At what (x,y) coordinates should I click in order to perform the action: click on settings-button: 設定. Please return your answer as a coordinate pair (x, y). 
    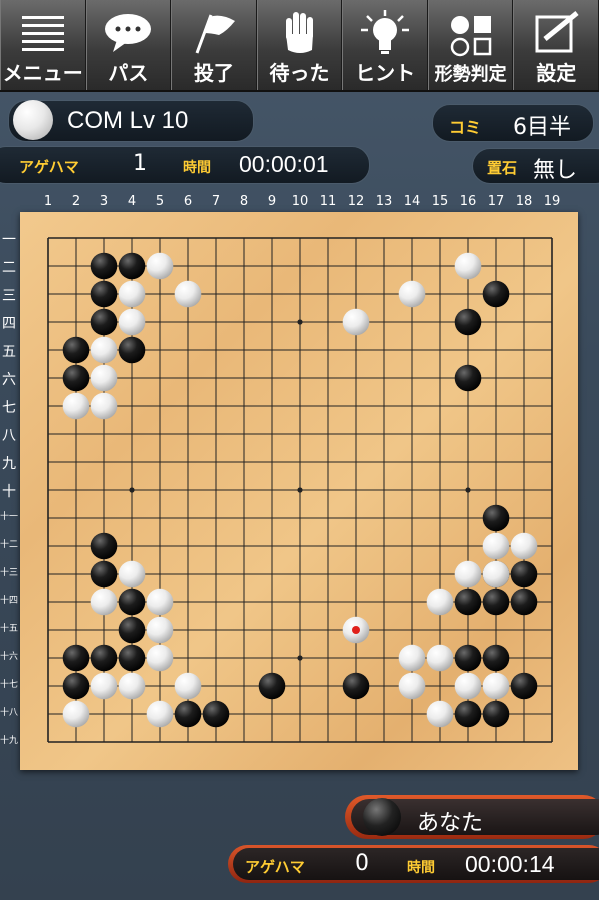
    Looking at the image, I should click on (556, 45).